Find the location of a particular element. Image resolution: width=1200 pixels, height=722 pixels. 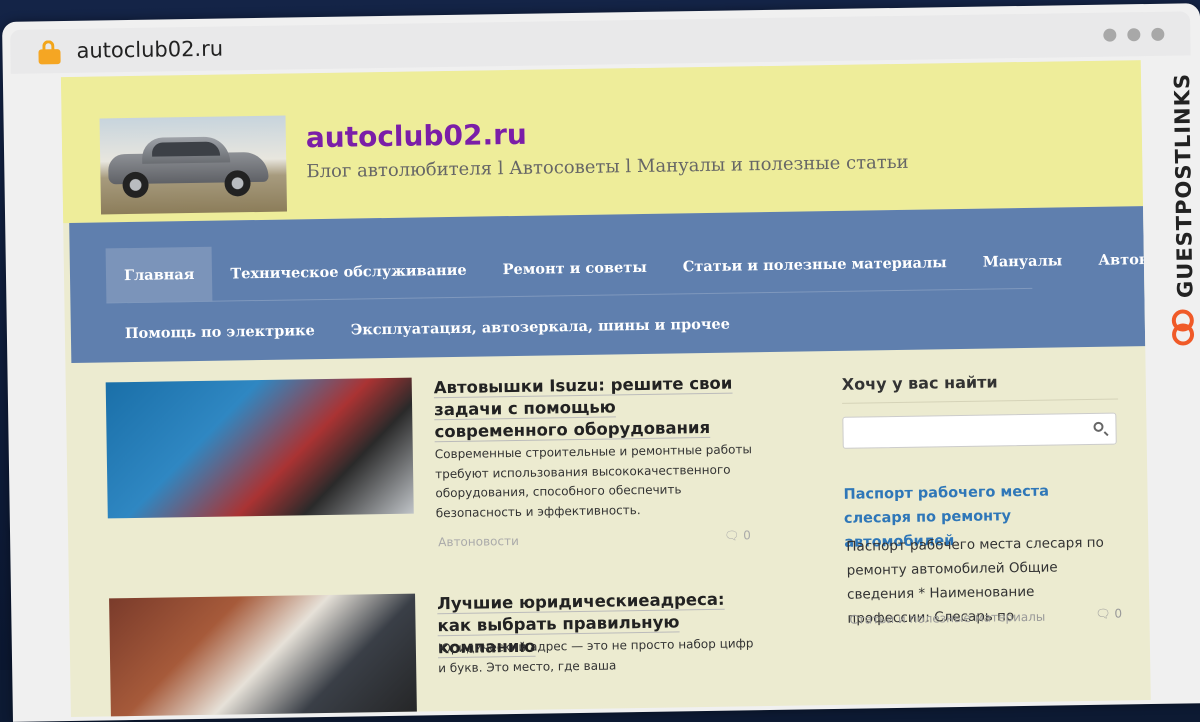

guestpostlinks-brand: GUESTPOSTLINKS is located at coordinates (1181, 209).